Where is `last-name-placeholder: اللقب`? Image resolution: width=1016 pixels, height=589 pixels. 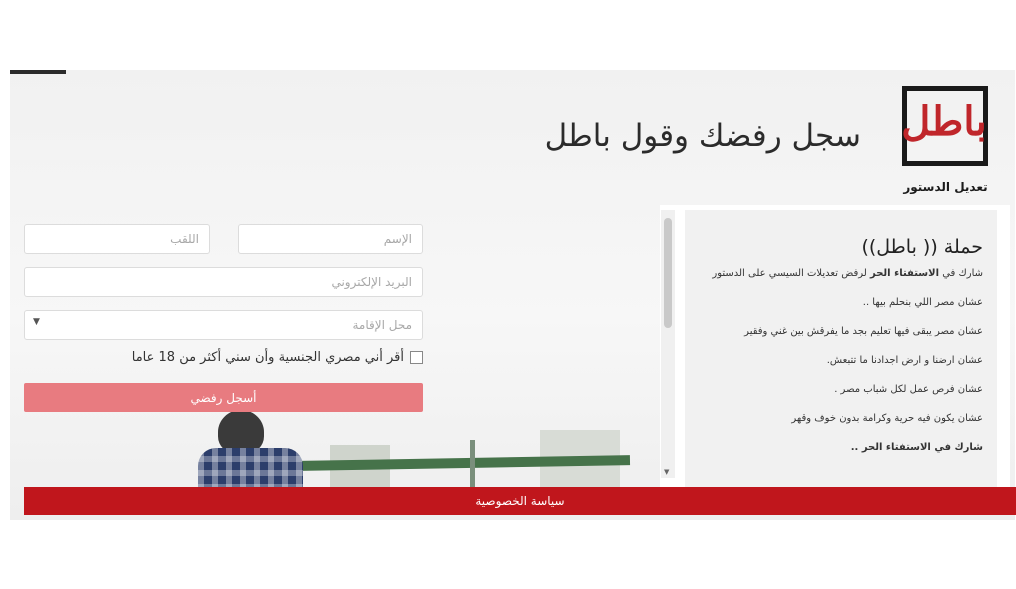 last-name-placeholder: اللقب is located at coordinates (184, 239).